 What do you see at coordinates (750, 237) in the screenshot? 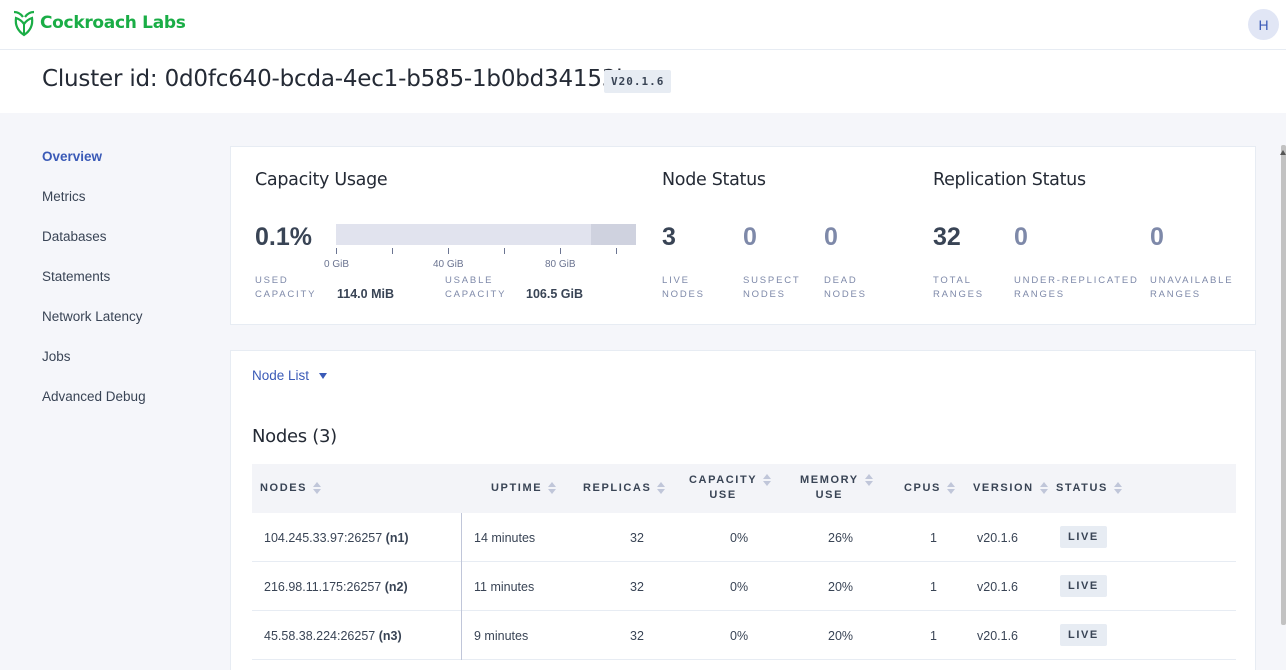
I see `suspect-nodes-count: 0` at bounding box center [750, 237].